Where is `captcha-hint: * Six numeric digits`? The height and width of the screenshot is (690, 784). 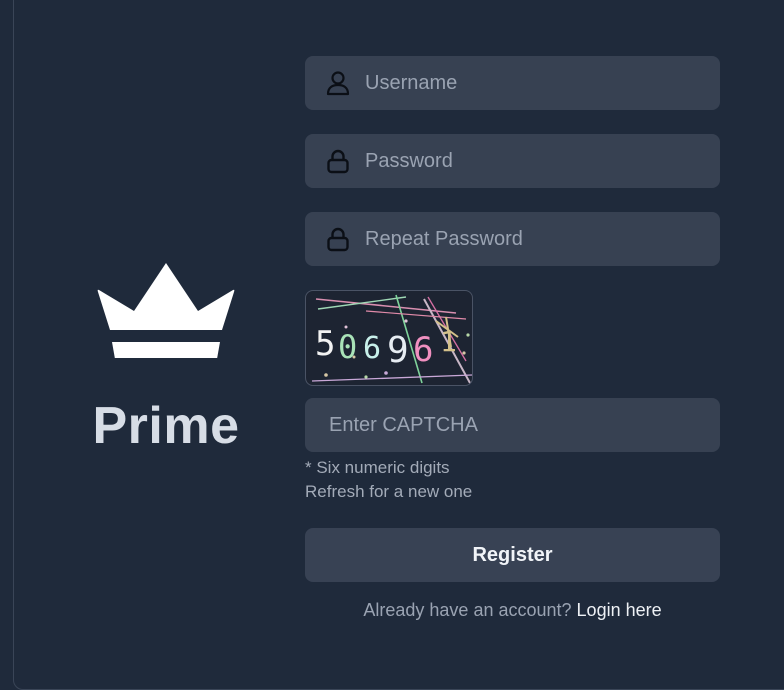
captcha-hint: * Six numeric digits is located at coordinates (377, 467).